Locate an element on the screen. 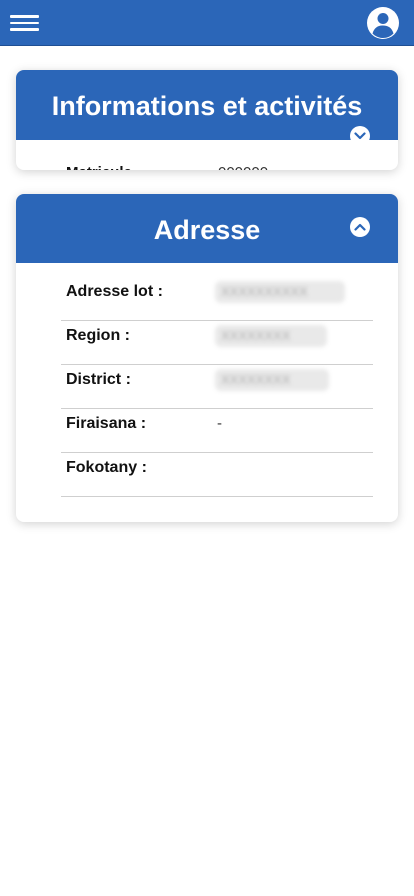 This screenshot has height=896, width=414. fokotany-label: Fokotany : is located at coordinates (106, 467).